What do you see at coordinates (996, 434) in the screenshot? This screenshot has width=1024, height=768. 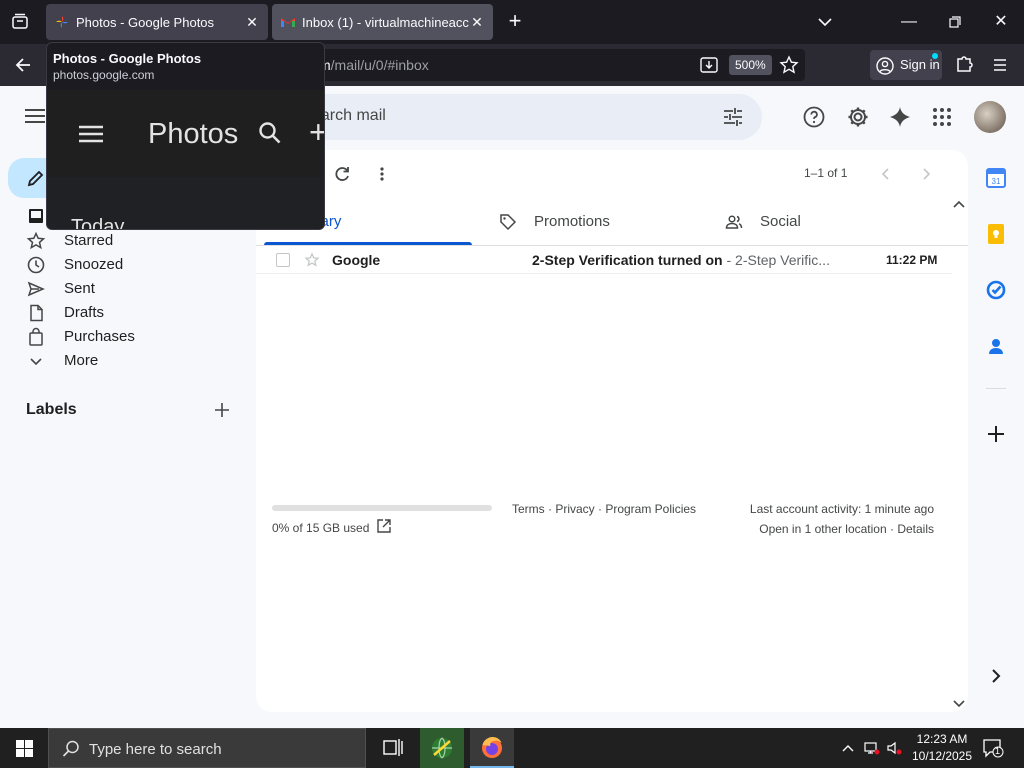 I see `get-add-ons-plus-icon` at bounding box center [996, 434].